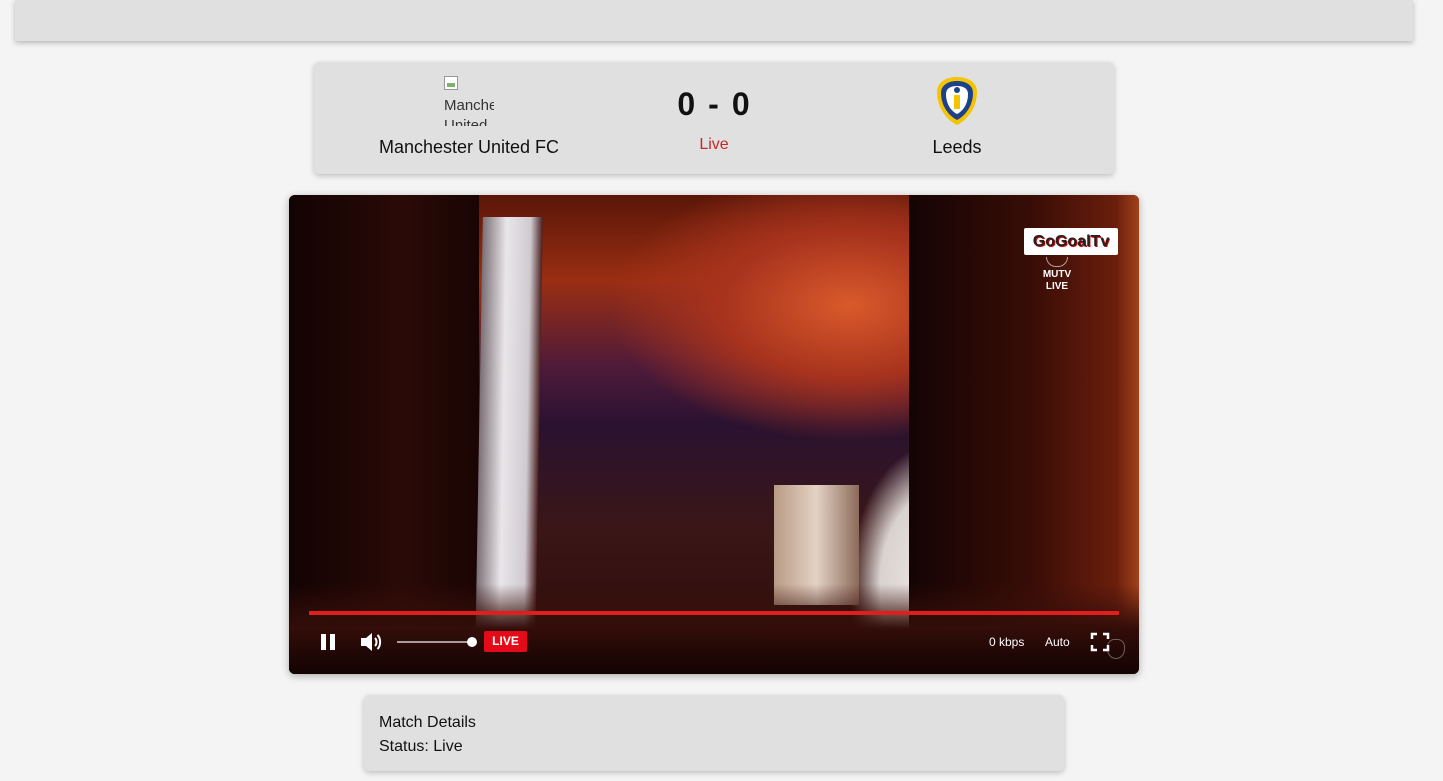 The image size is (1443, 781). I want to click on volume-button, so click(371, 642).